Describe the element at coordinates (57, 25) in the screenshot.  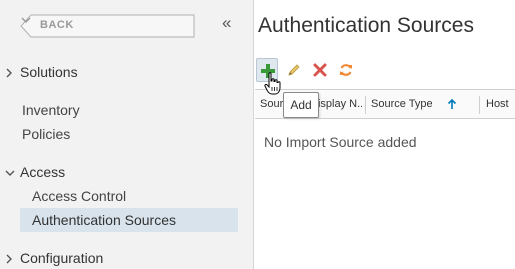
I see `back-label: BACK` at that location.